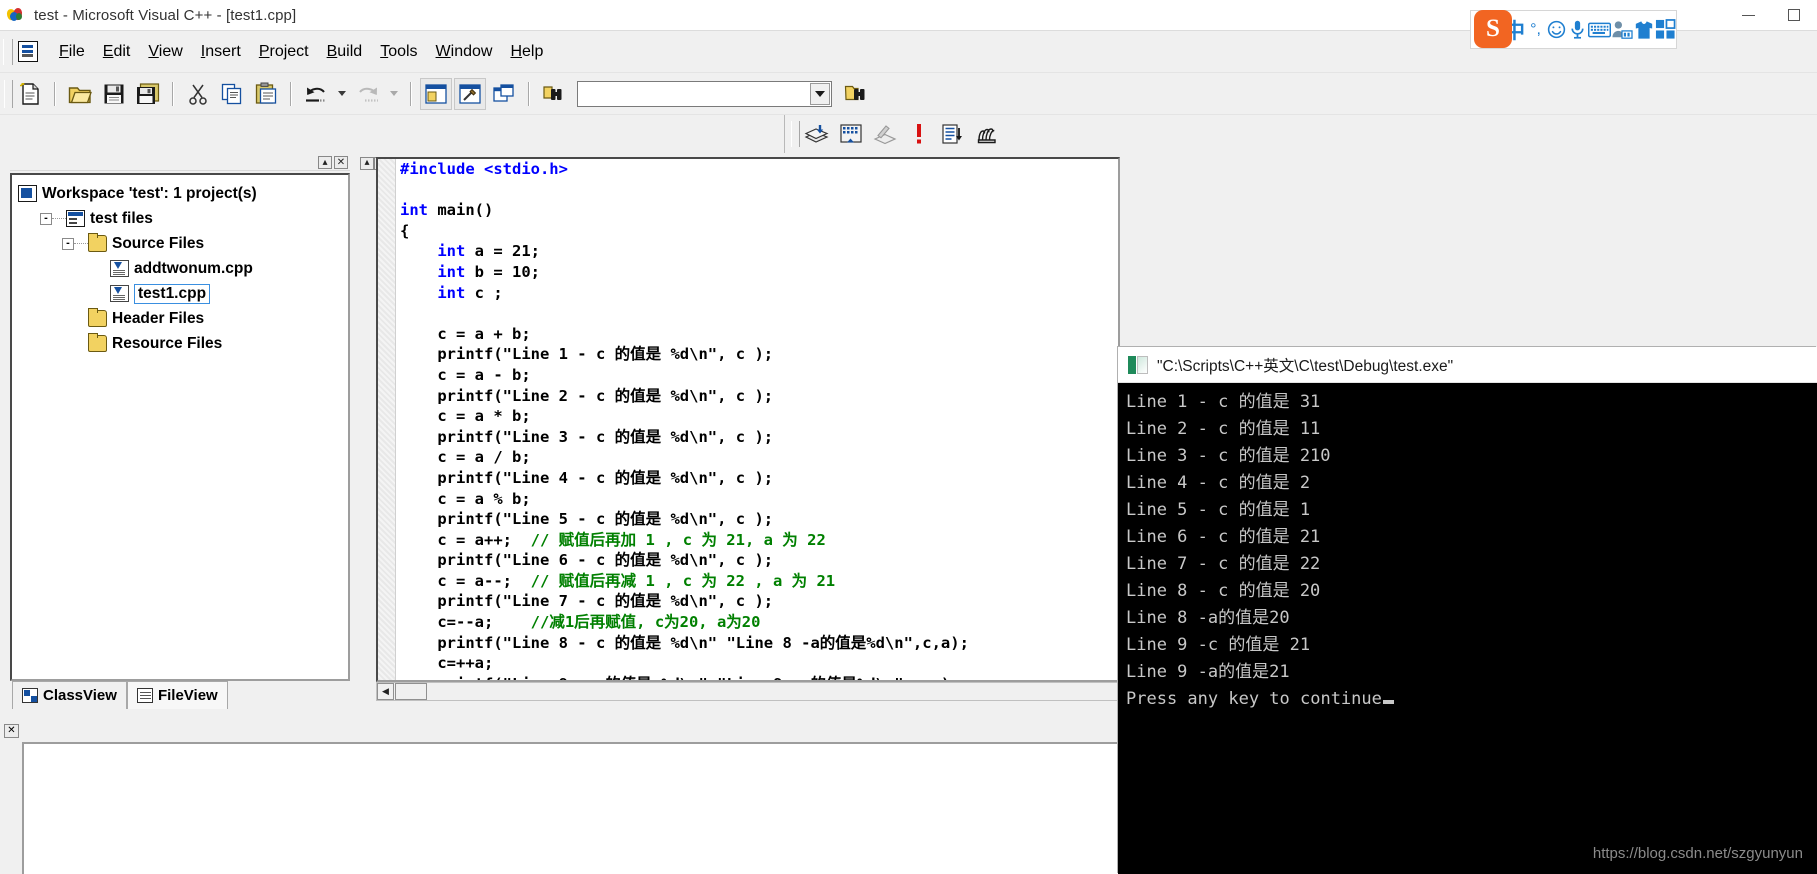  What do you see at coordinates (1556, 29) in the screenshot?
I see `emoji-icon` at bounding box center [1556, 29].